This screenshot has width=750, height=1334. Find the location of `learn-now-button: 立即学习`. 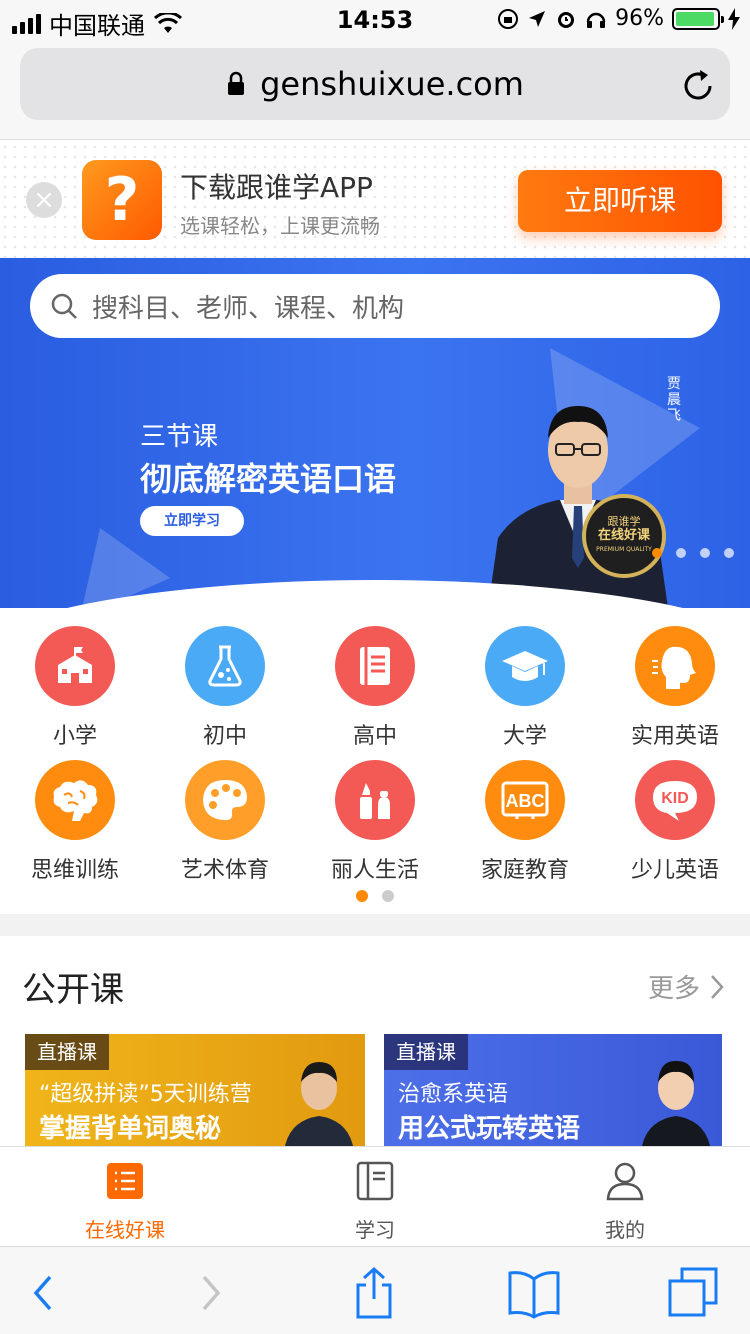

learn-now-button: 立即学习 is located at coordinates (192, 521).